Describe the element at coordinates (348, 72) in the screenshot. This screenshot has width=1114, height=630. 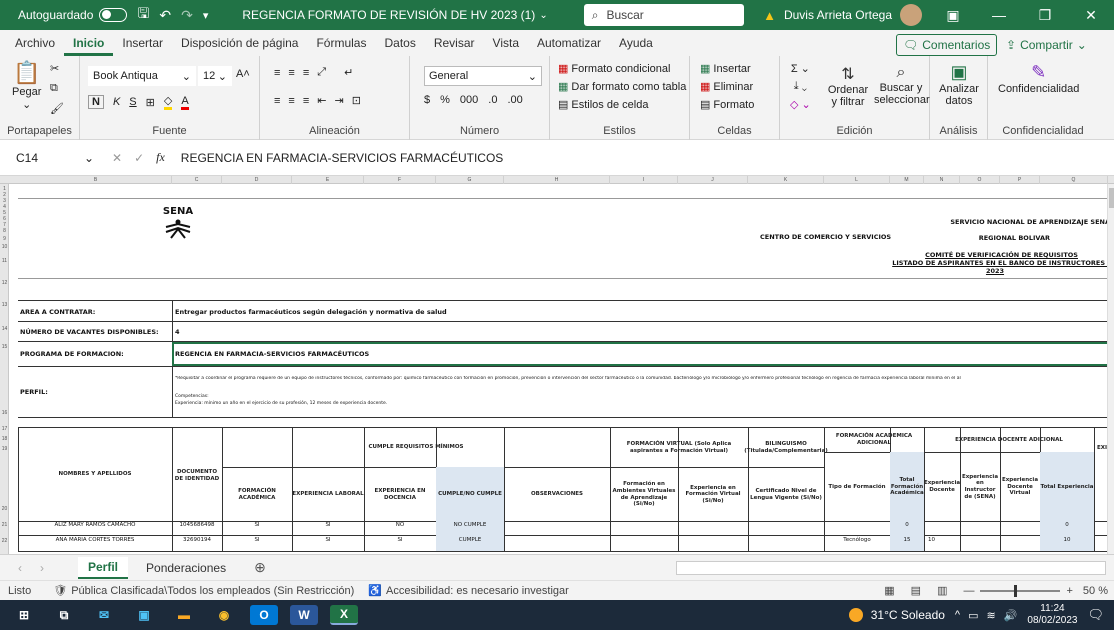
I see `wrap-text-icon: ↵` at that location.